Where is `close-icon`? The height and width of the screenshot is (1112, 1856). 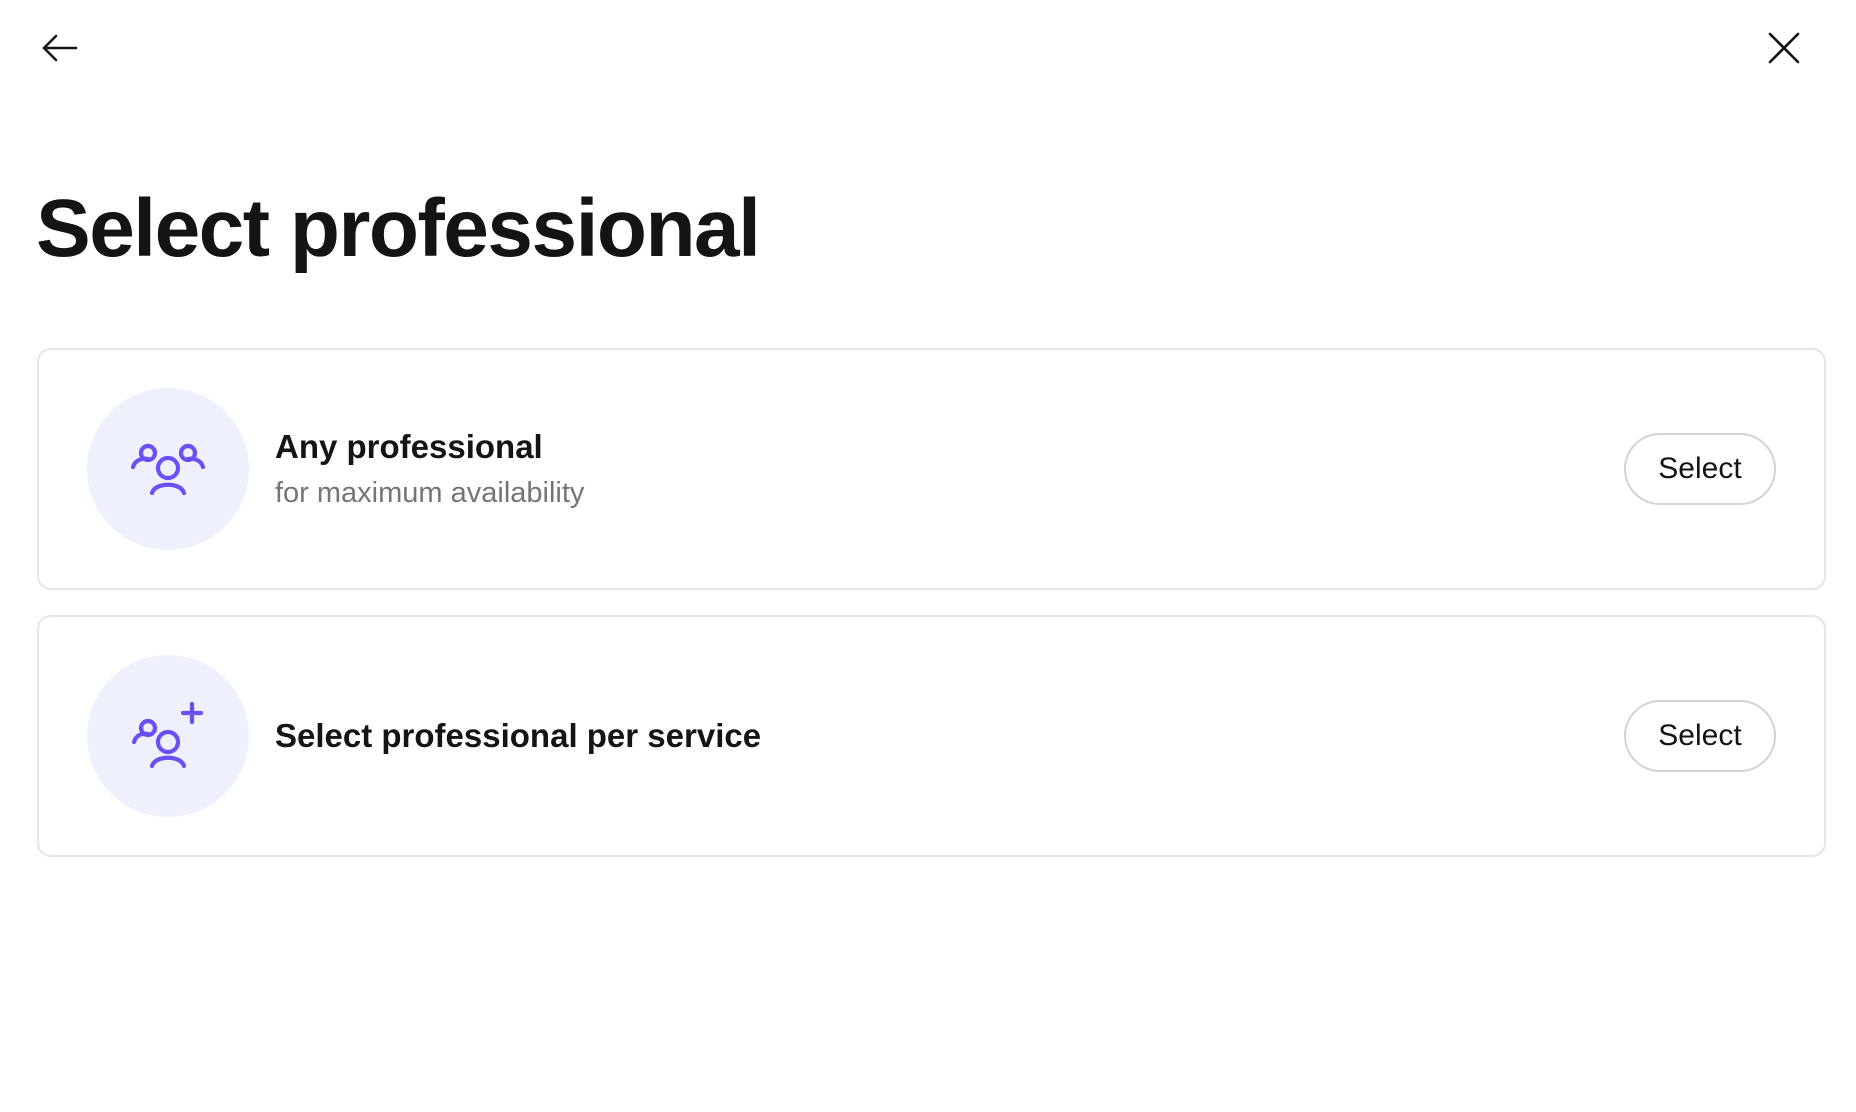
close-icon is located at coordinates (1784, 48).